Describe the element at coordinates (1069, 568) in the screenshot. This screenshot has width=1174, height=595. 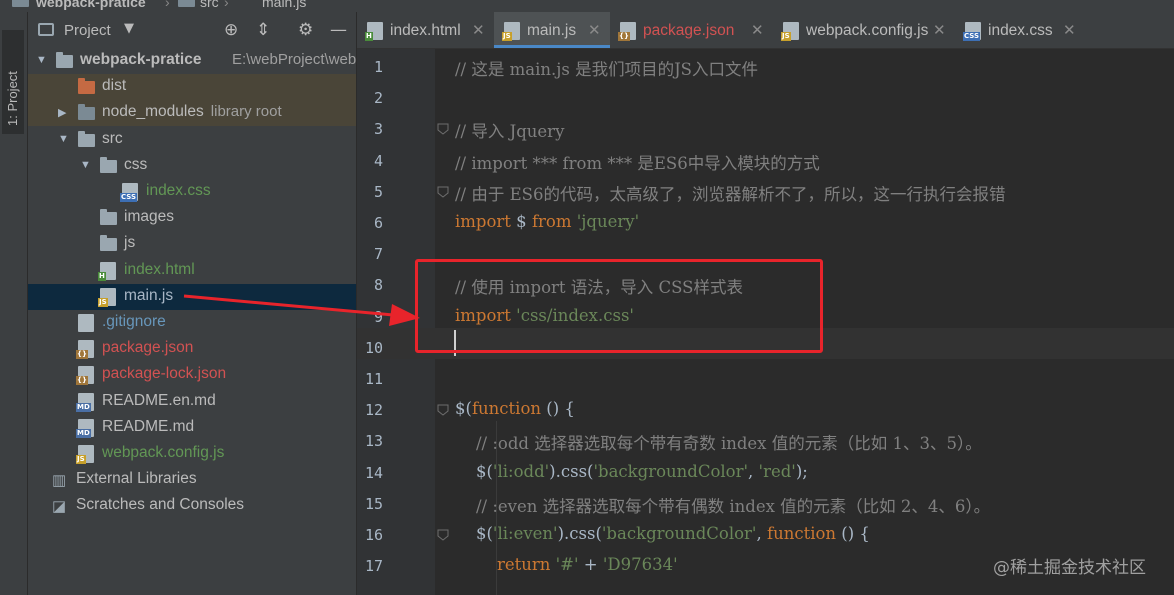
I see `watermark: @稀土掘金技术社区` at that location.